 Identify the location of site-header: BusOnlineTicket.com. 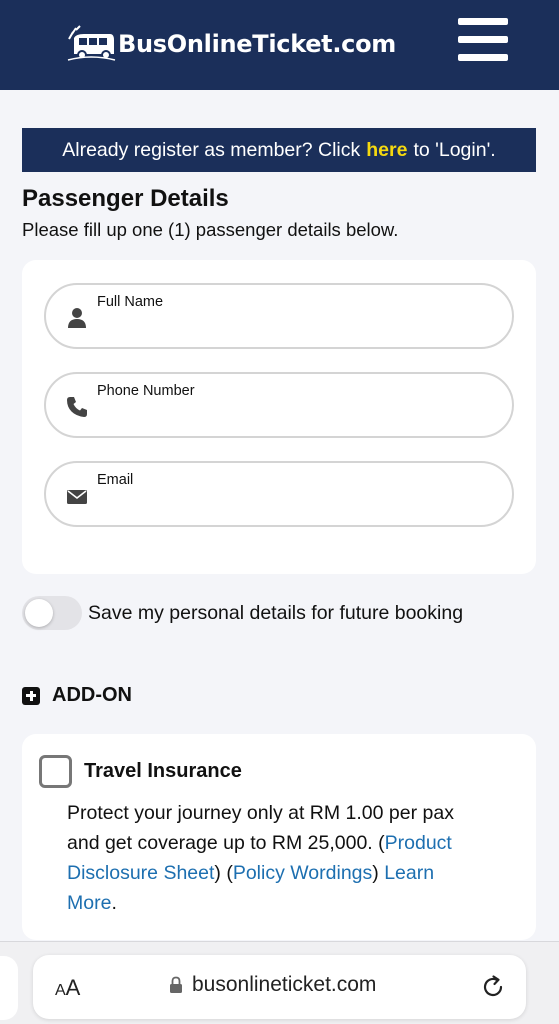
(279, 45).